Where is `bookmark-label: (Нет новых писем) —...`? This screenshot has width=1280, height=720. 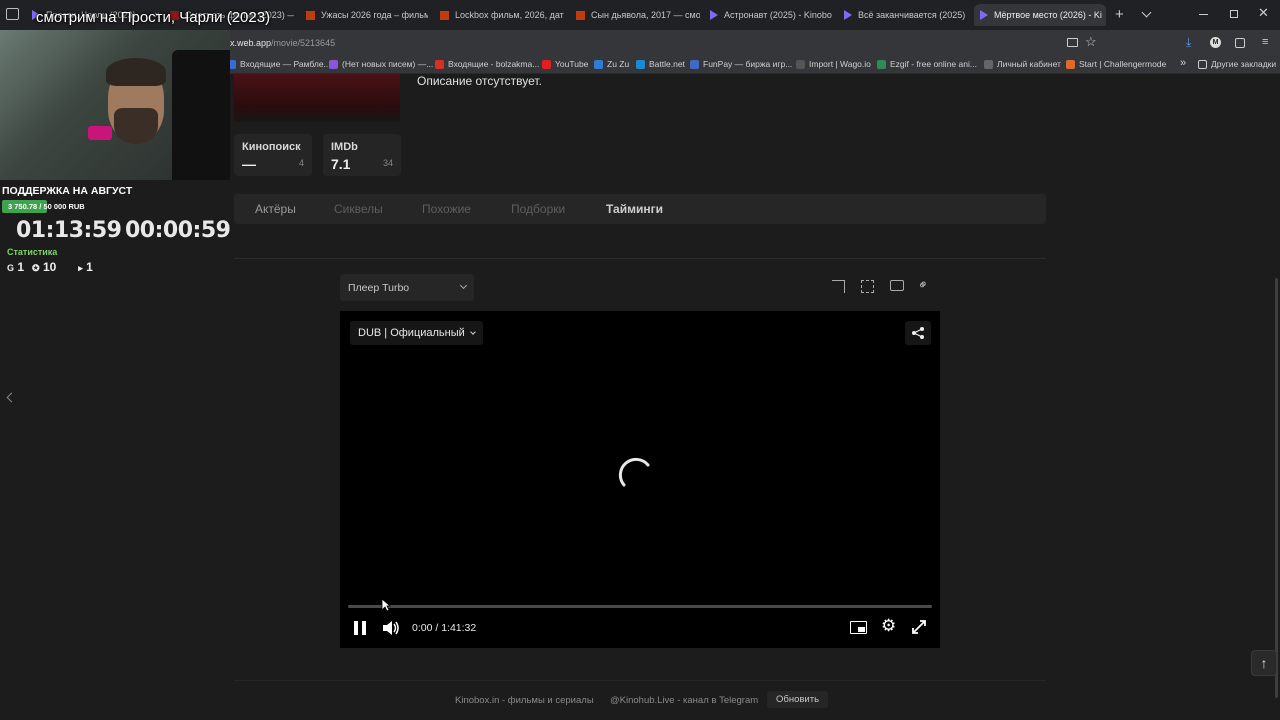 bookmark-label: (Нет новых писем) —... is located at coordinates (388, 64).